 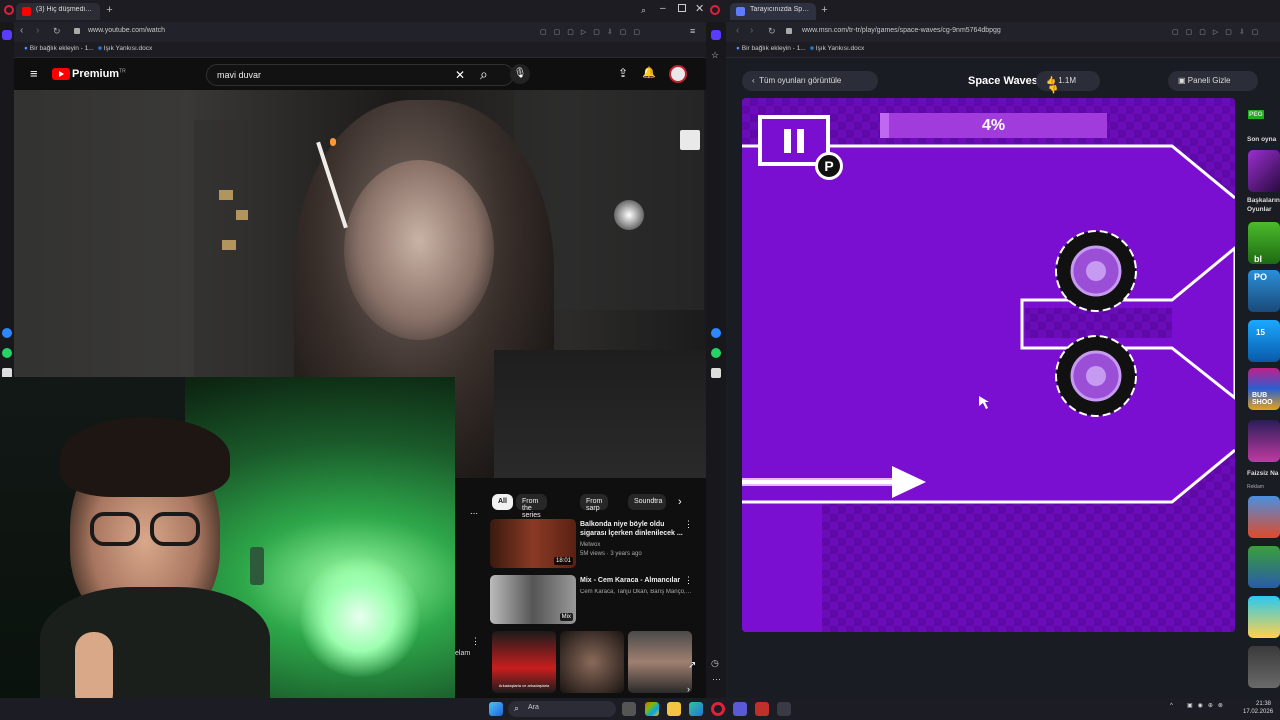 I want to click on task-view-icon, so click(x=629, y=709).